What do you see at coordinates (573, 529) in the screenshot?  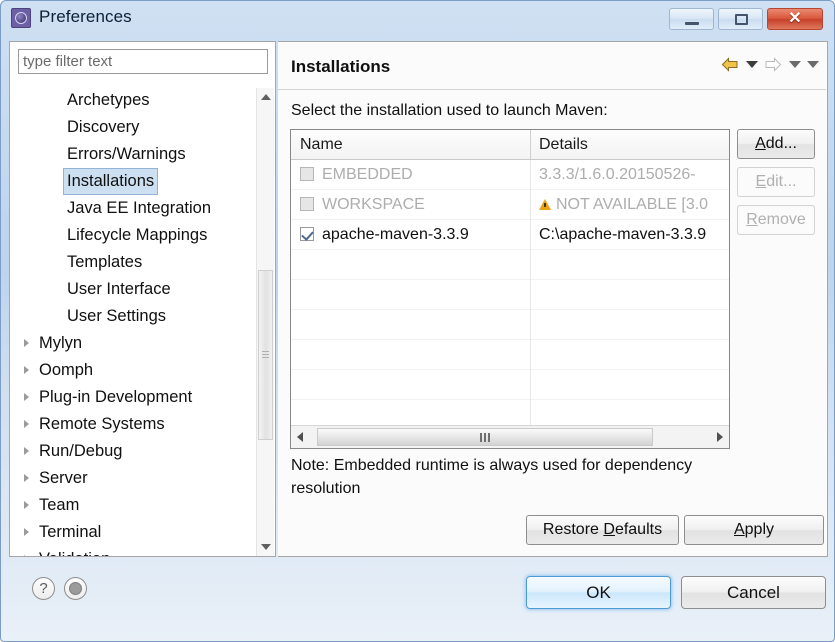 I see `restore-defaults-label-a: Restore` at bounding box center [573, 529].